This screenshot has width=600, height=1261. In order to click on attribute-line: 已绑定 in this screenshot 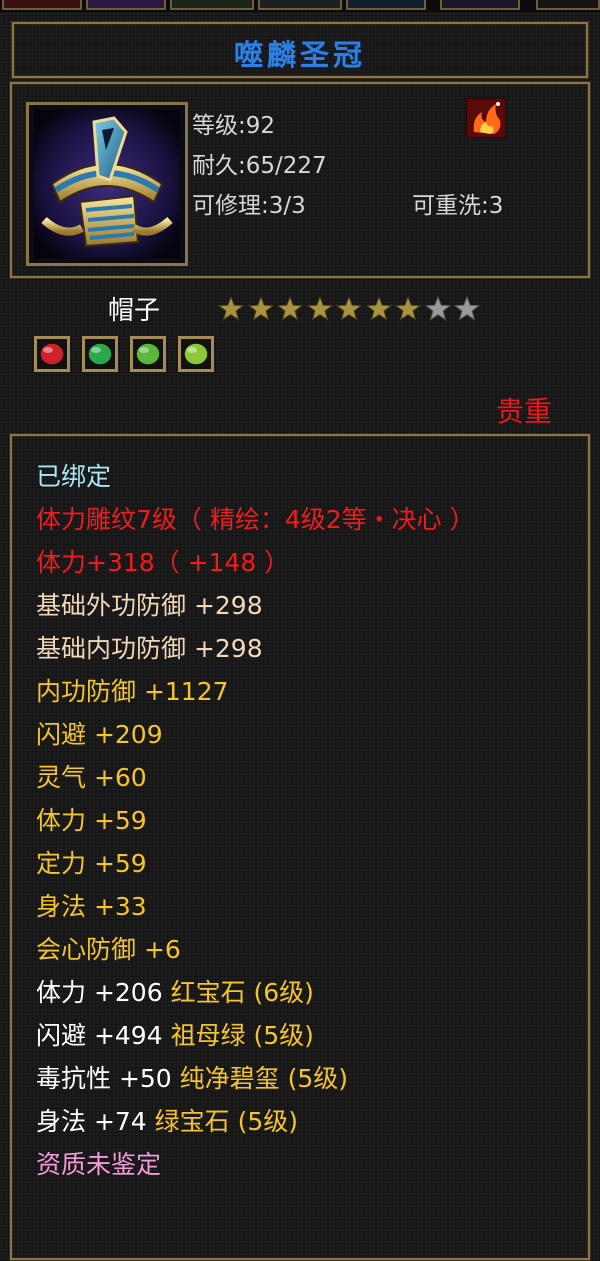, I will do `click(74, 476)`.